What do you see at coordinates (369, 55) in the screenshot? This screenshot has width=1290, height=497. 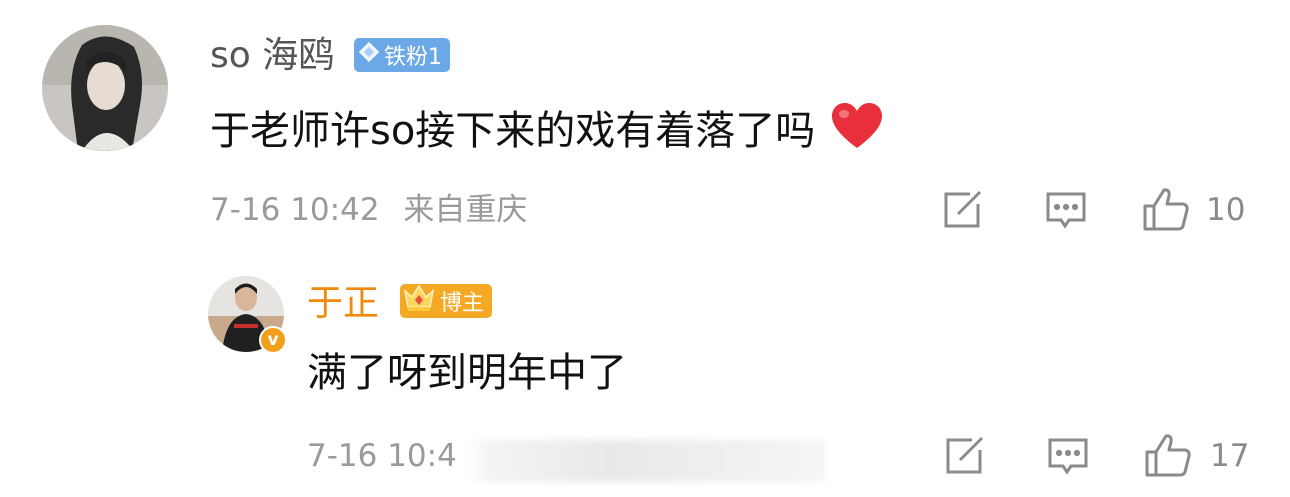 I see `diamond-icon` at bounding box center [369, 55].